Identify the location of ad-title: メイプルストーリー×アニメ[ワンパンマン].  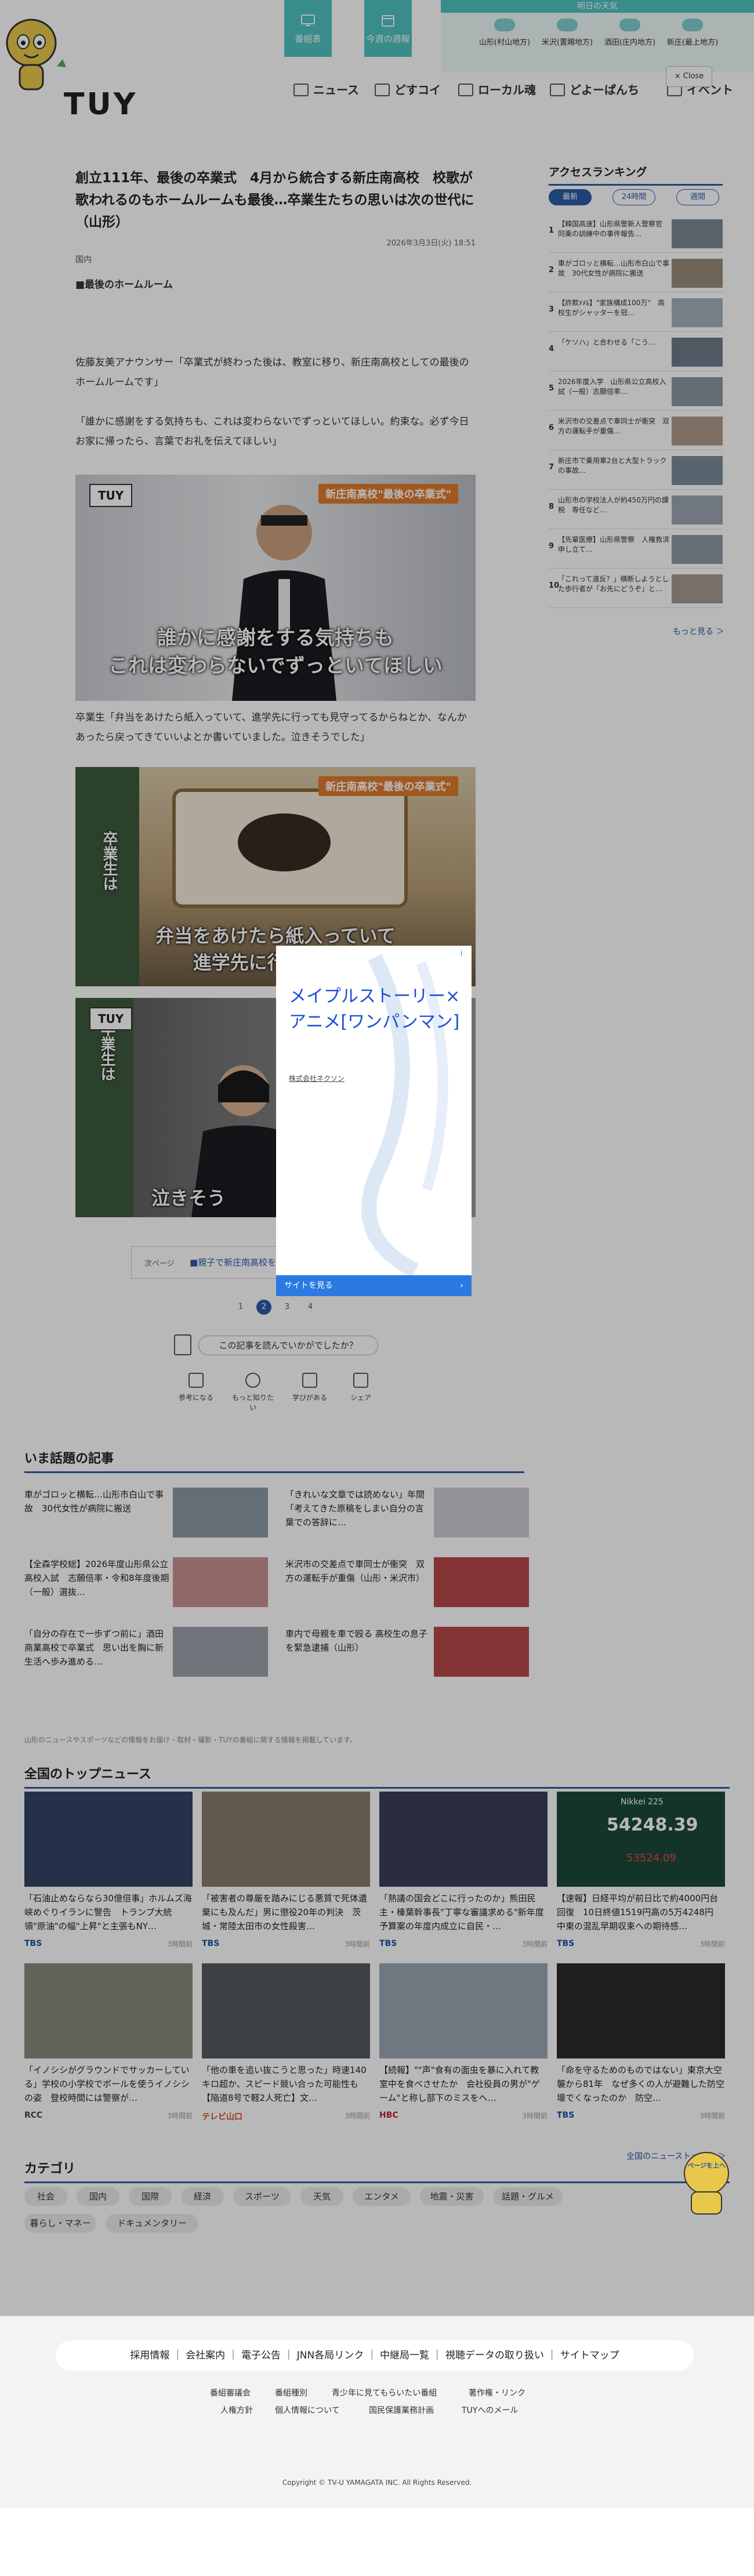
(376, 1009).